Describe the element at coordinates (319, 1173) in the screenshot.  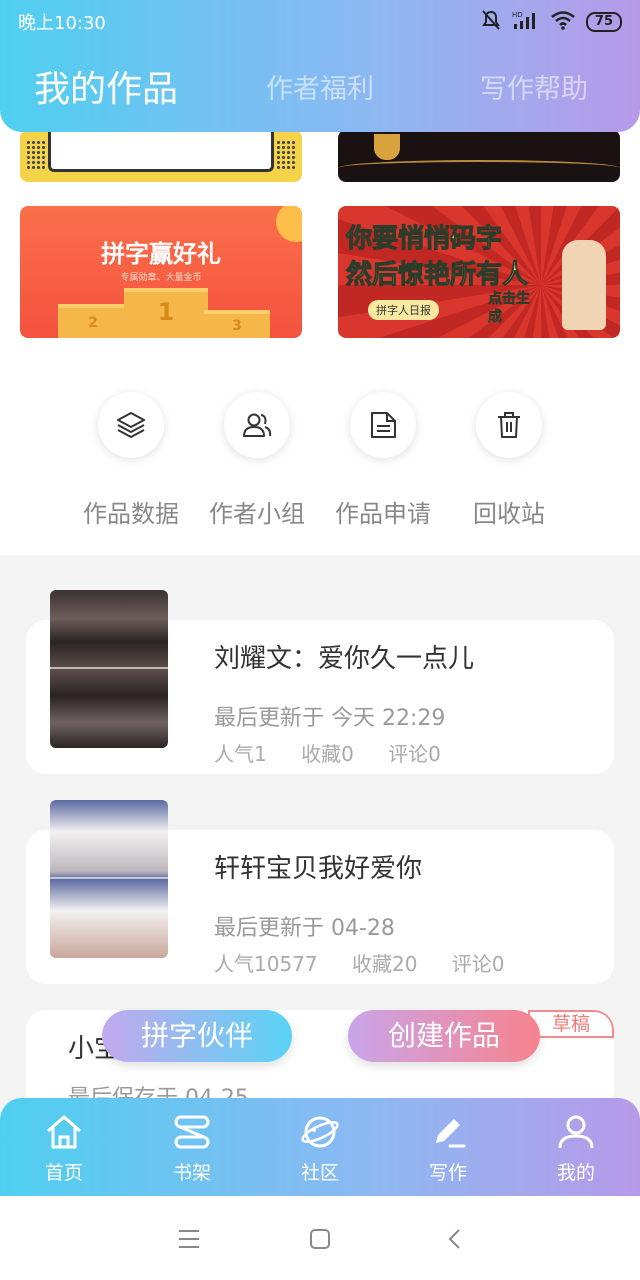
I see `nav-label: 社区` at that location.